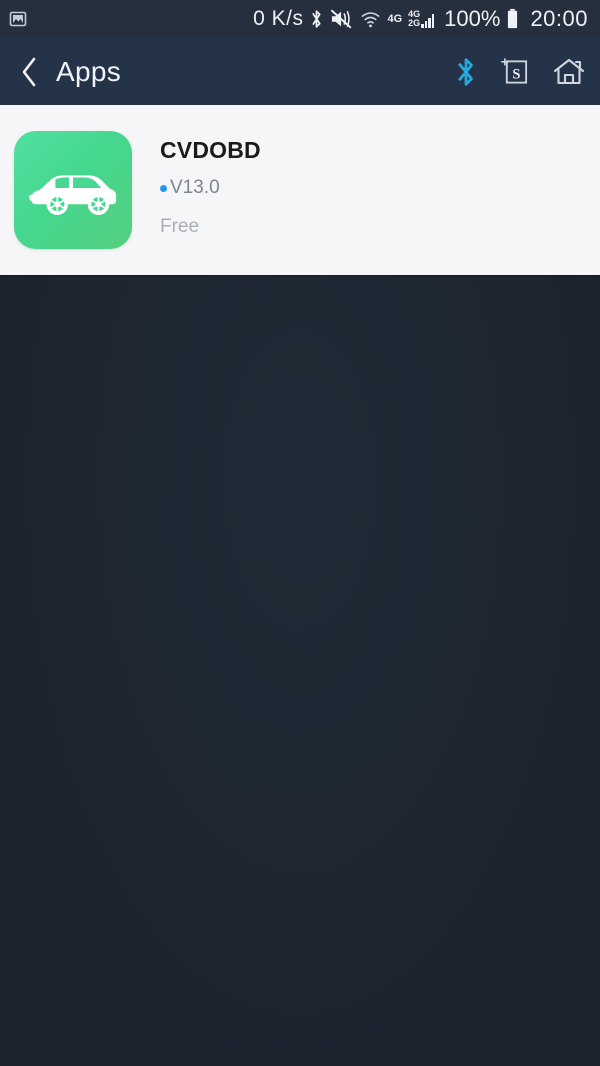 The height and width of the screenshot is (1066, 600). Describe the element at coordinates (370, 19) in the screenshot. I see `wifi-icon` at that location.